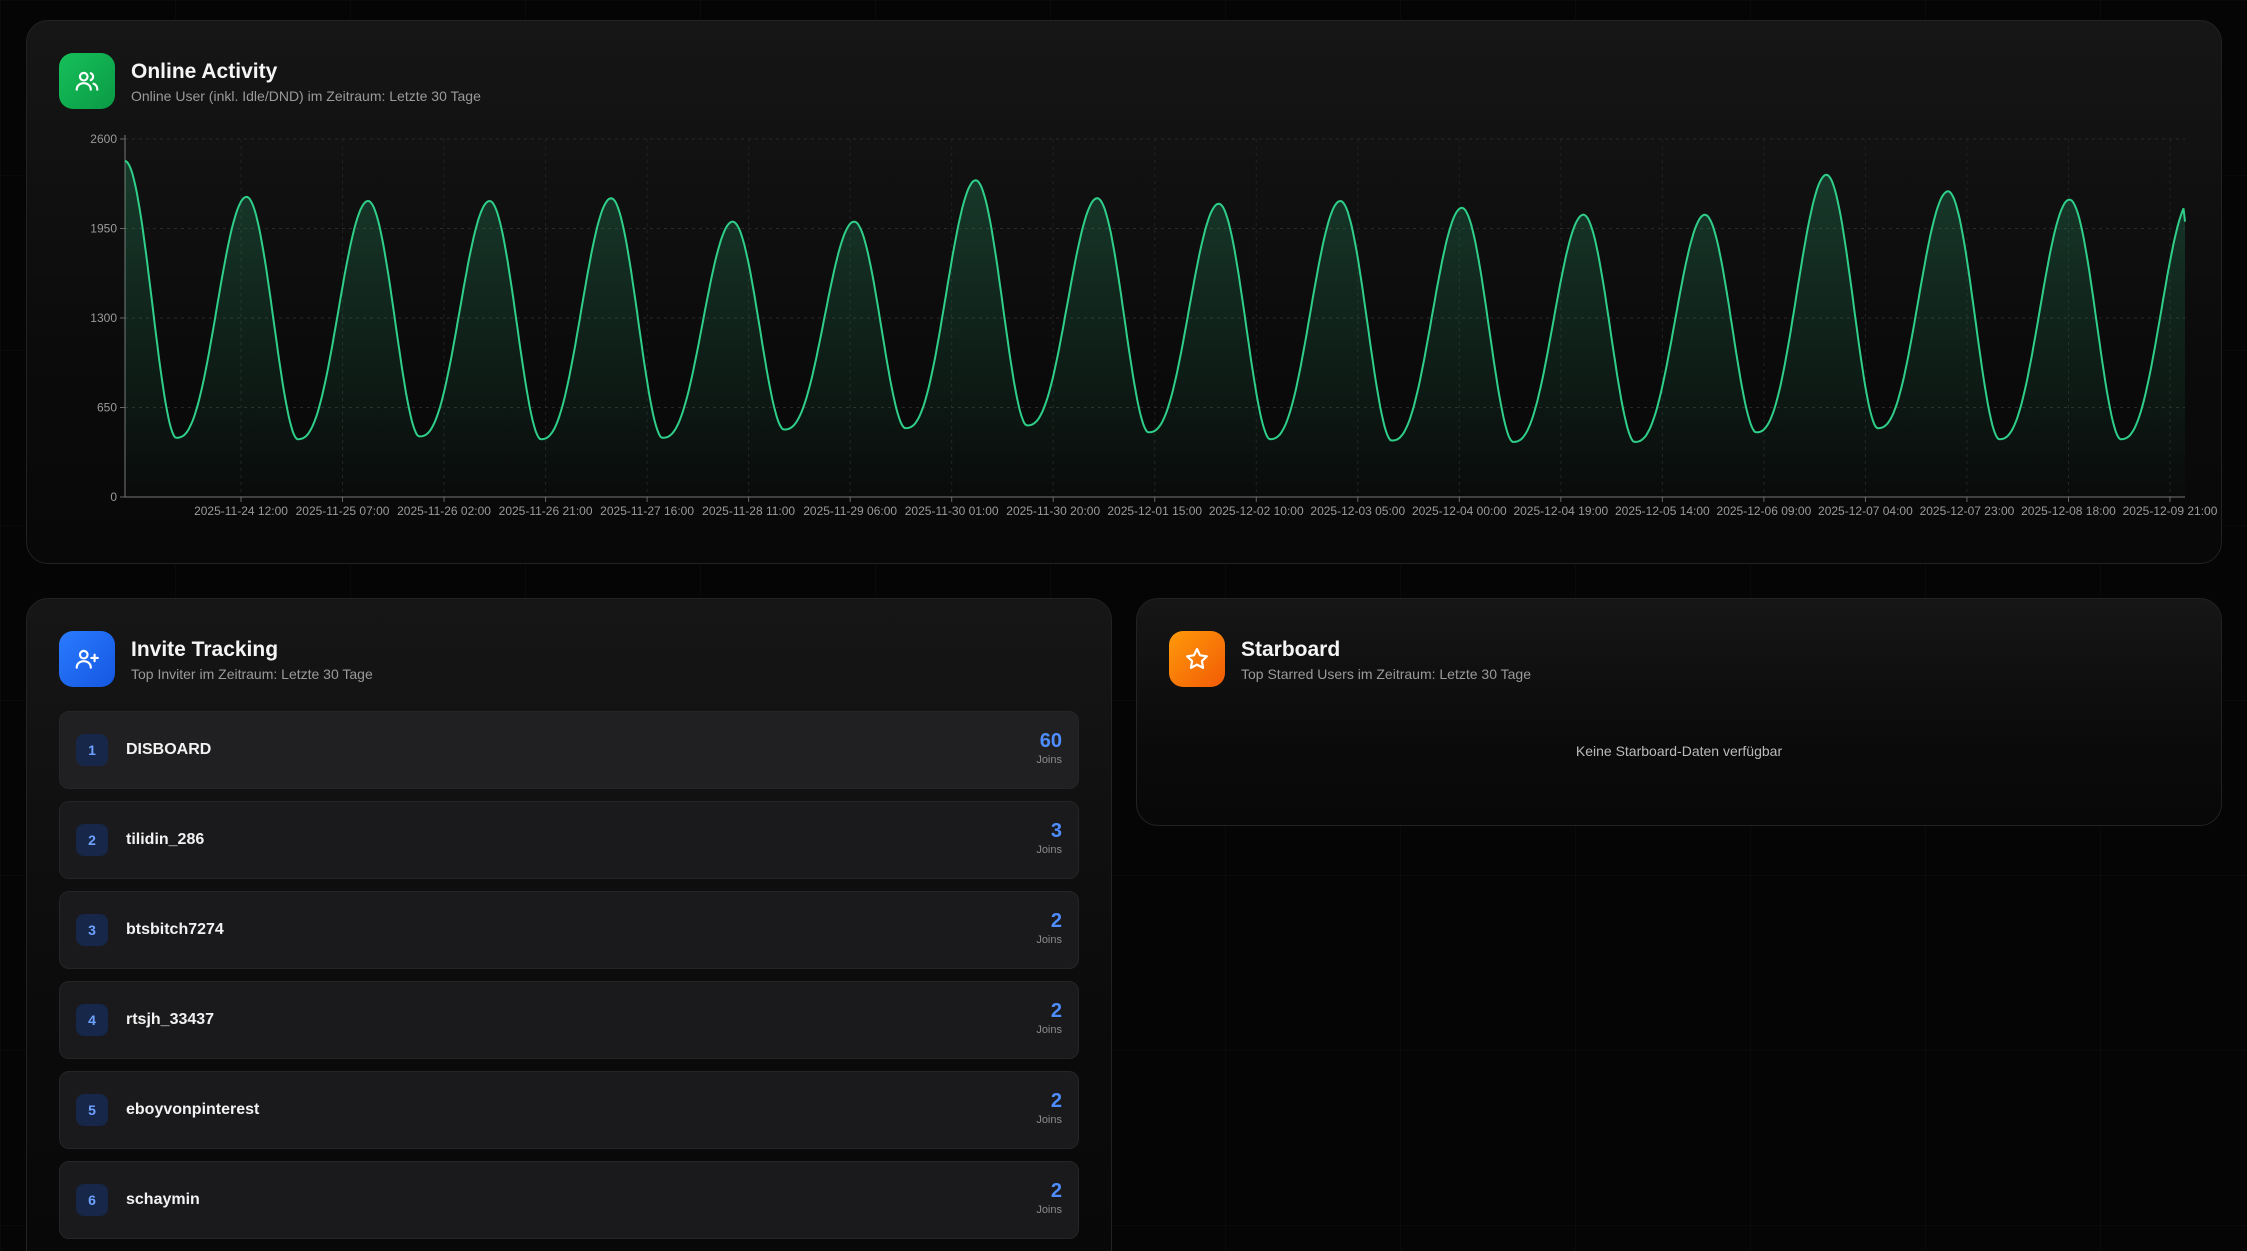  I want to click on x-tick-label: 2025-11-30 20:00, so click(1053, 511).